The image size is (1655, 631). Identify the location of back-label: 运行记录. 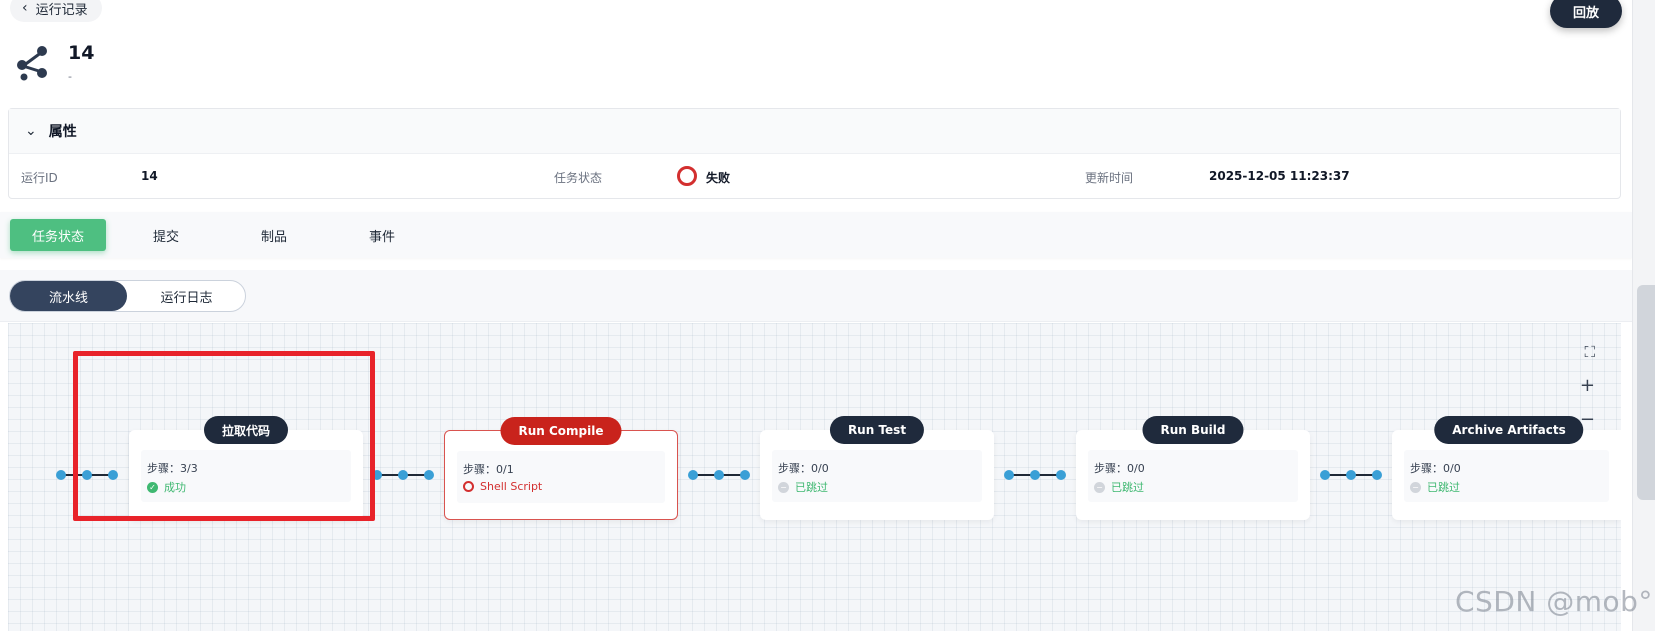
(61, 10).